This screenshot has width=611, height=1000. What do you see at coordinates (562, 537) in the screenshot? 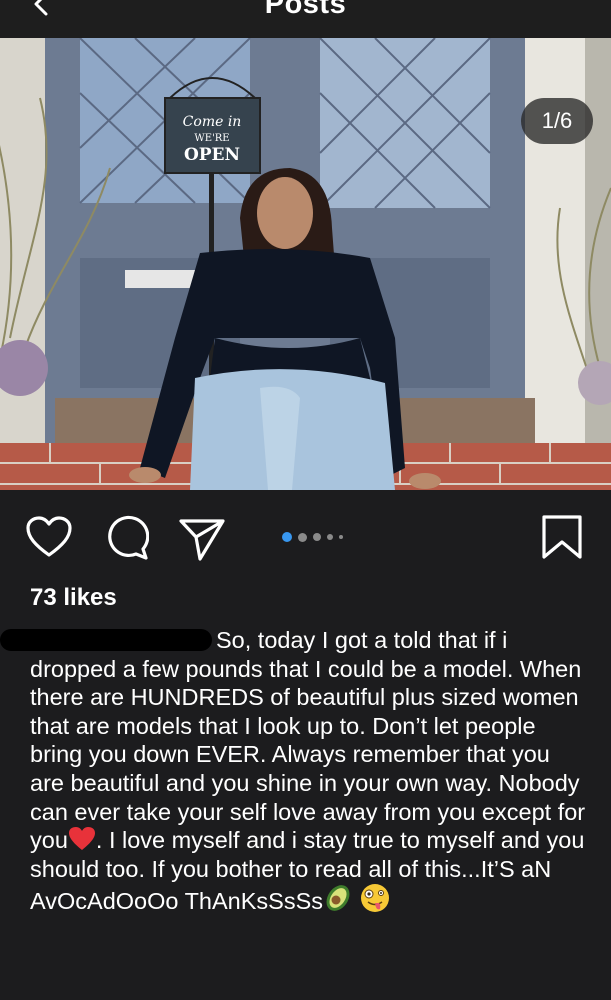
I see `bookmark-icon` at bounding box center [562, 537].